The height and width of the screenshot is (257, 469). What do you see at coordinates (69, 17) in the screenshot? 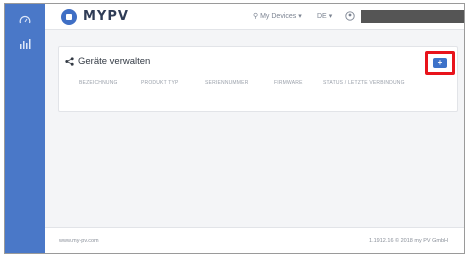
I see `logo-icon` at bounding box center [69, 17].